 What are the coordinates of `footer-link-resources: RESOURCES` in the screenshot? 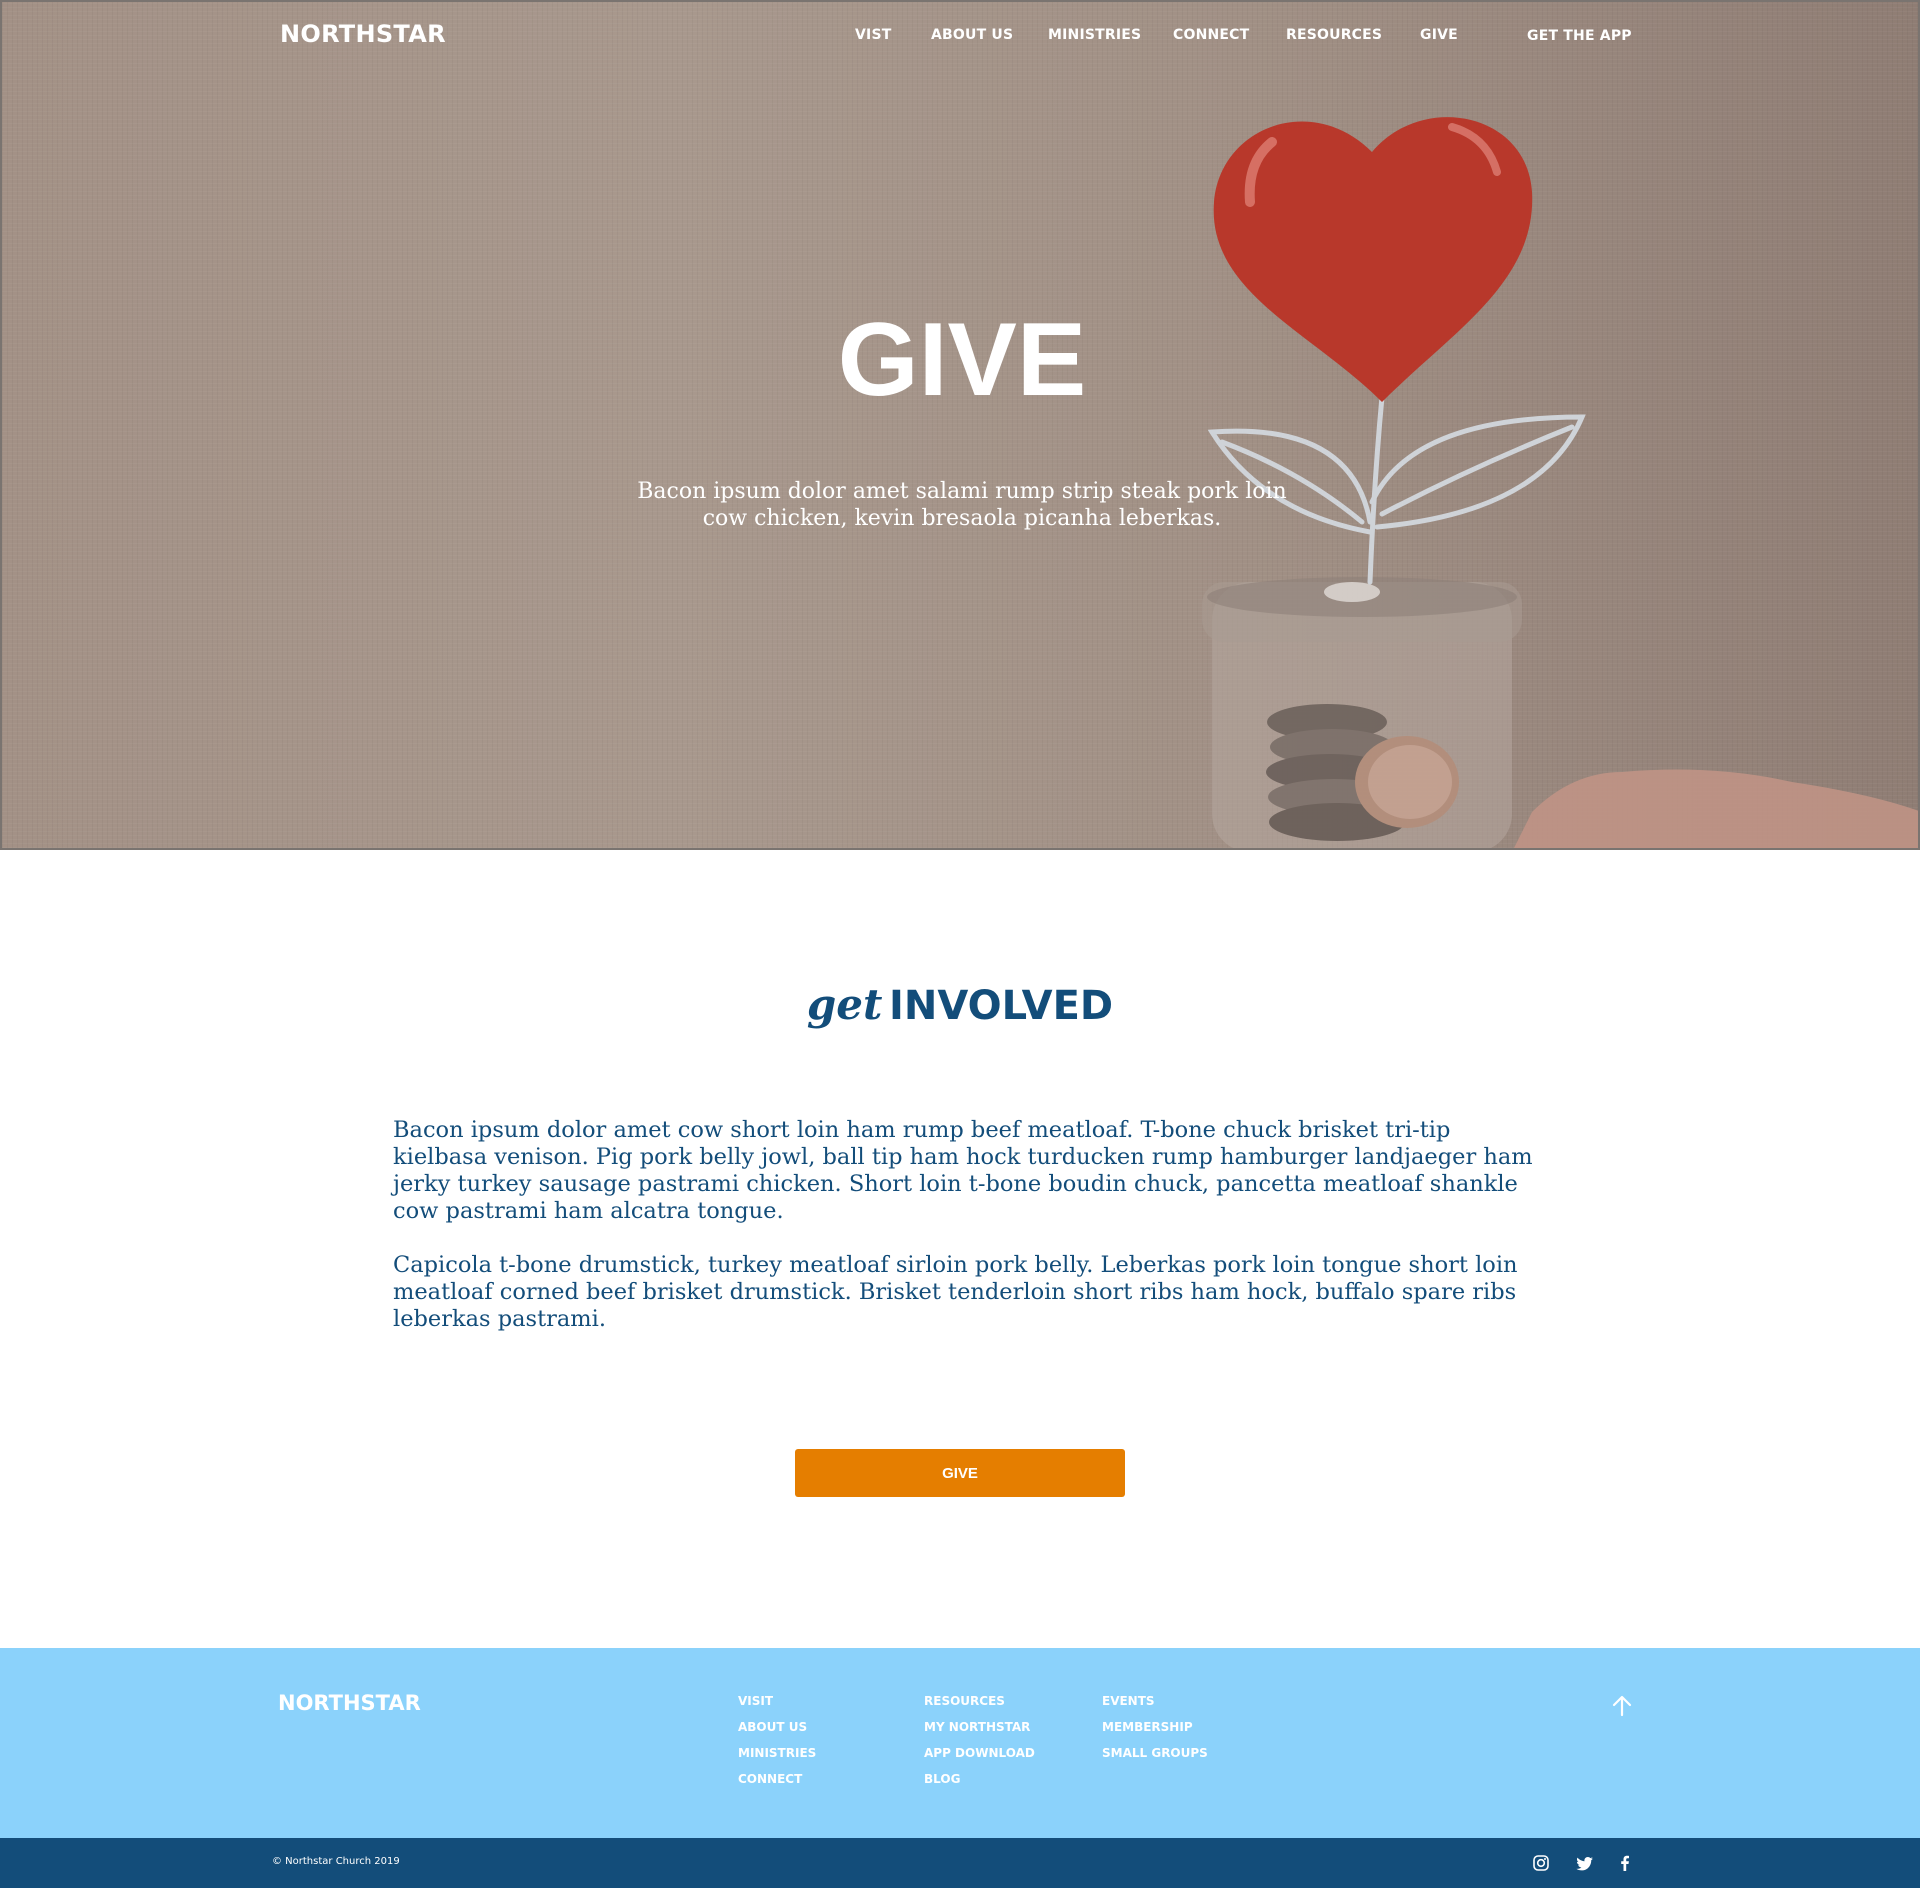 It's located at (979, 1707).